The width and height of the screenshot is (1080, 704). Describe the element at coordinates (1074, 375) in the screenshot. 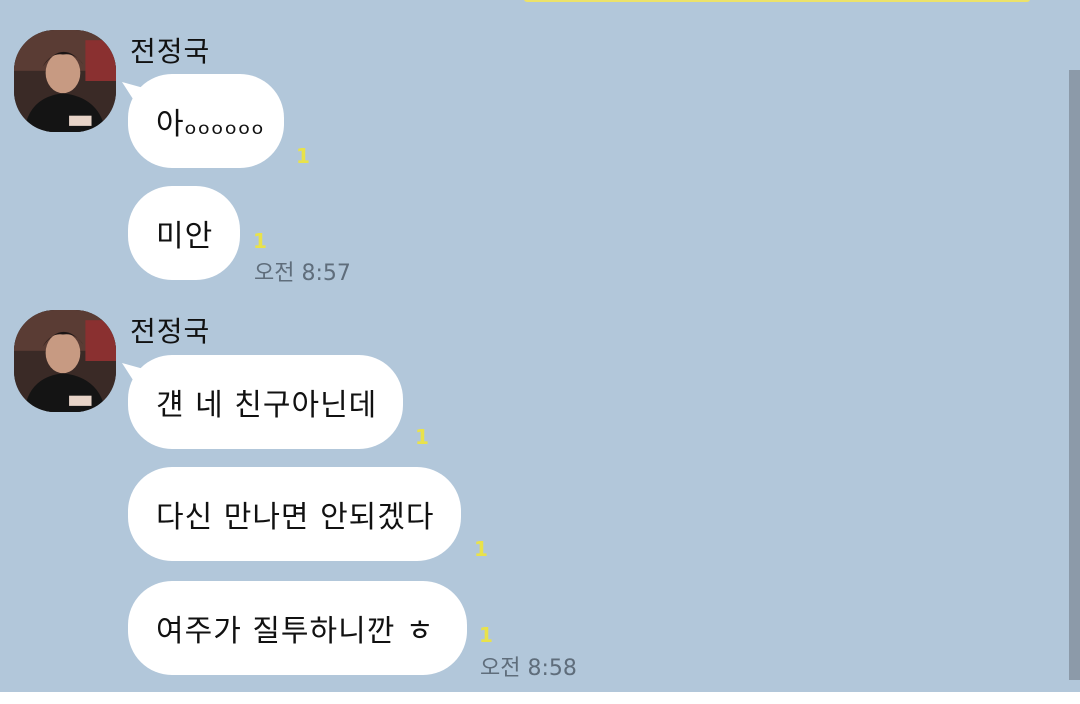

I see `scrollbar` at that location.